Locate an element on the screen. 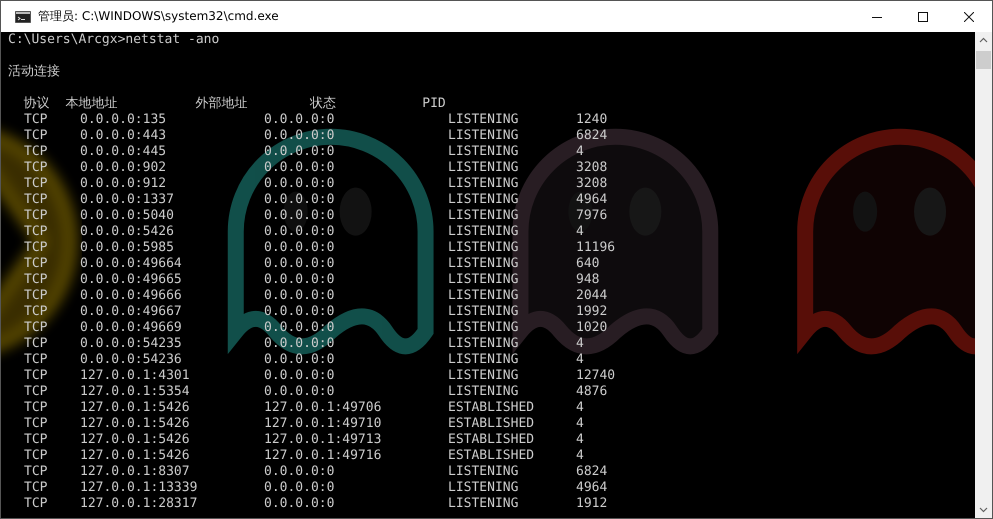 This screenshot has width=993, height=519. table-cell: 640 is located at coordinates (588, 264).